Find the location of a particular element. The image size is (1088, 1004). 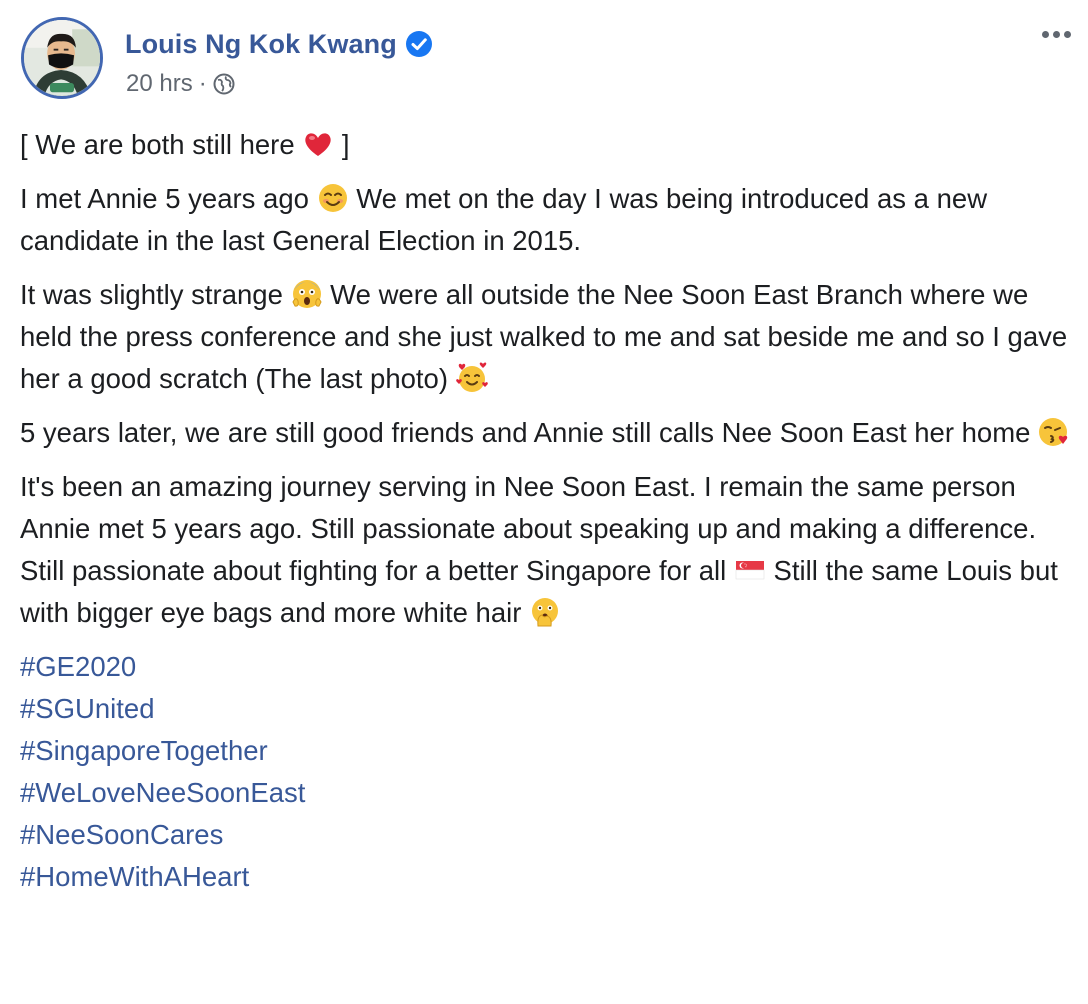

hashtag-link: #NeeSoonCares is located at coordinates (547, 835).